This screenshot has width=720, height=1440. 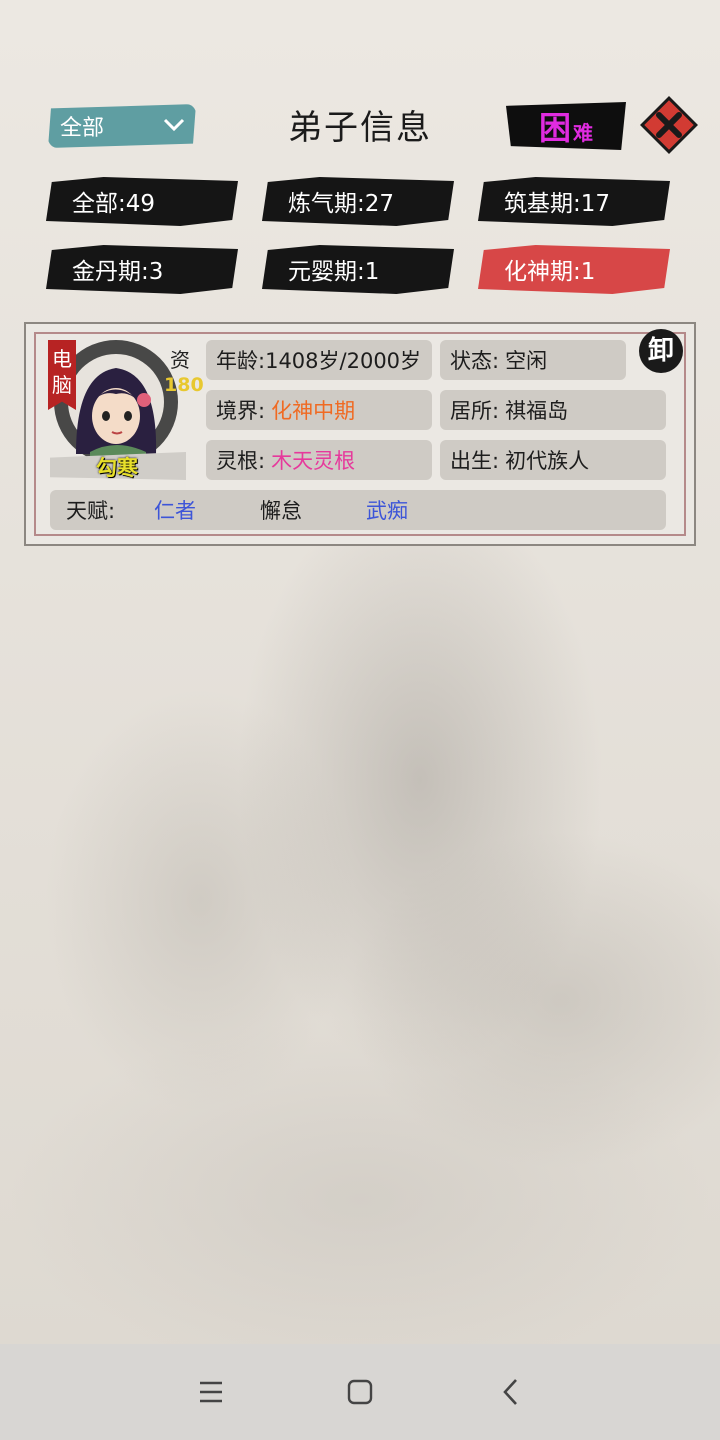 I want to click on realm-field: 境界: 化神中期, so click(x=319, y=410).